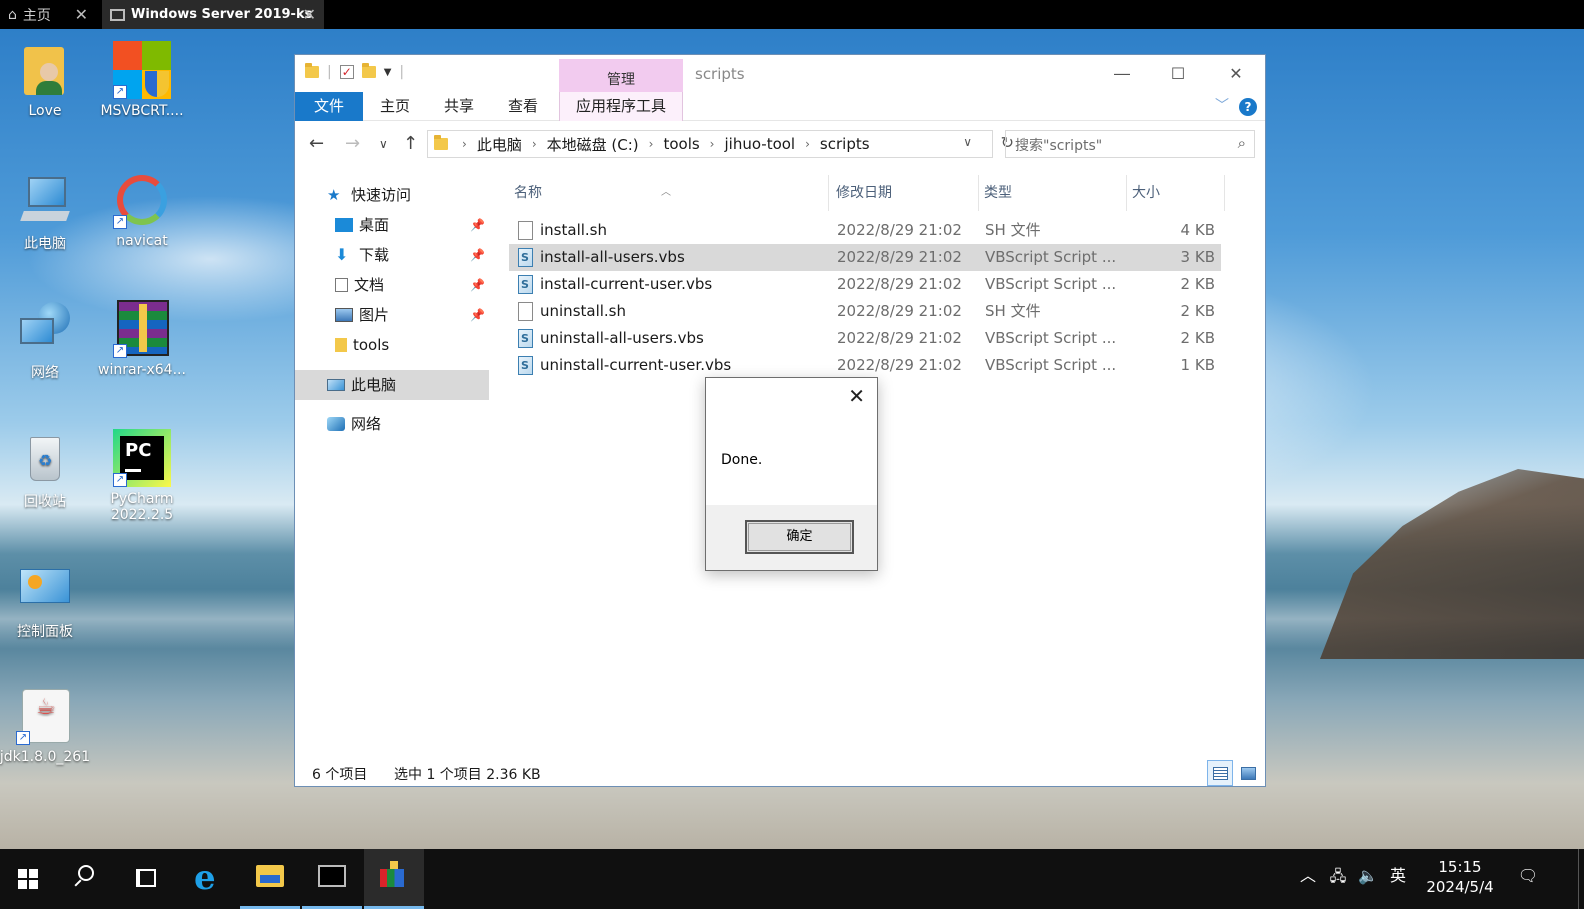  Describe the element at coordinates (742, 460) in the screenshot. I see `message-text: Done.` at that location.